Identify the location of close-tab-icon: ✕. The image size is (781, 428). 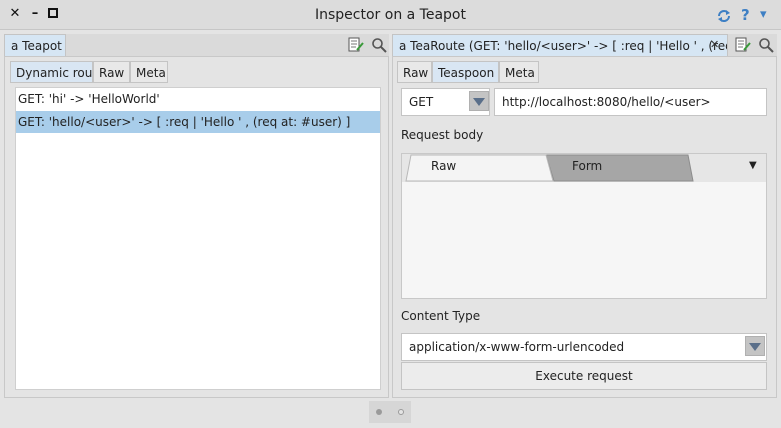
(717, 45).